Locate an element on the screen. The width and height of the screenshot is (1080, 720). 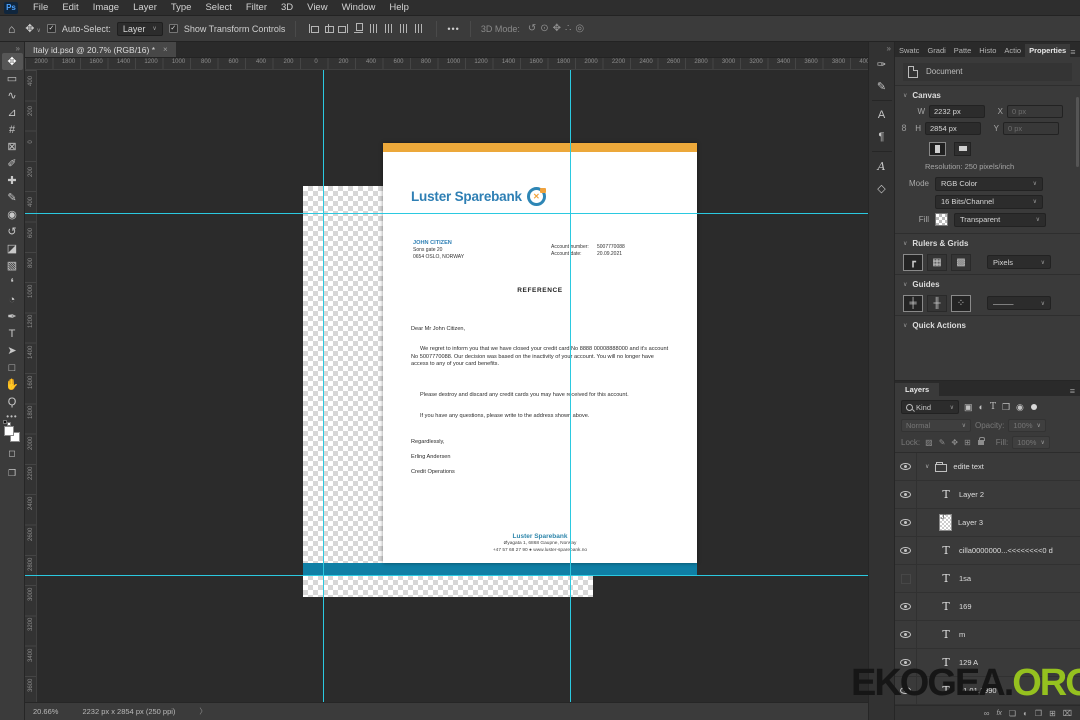
eye-off-icon is located at coordinates (905, 578).